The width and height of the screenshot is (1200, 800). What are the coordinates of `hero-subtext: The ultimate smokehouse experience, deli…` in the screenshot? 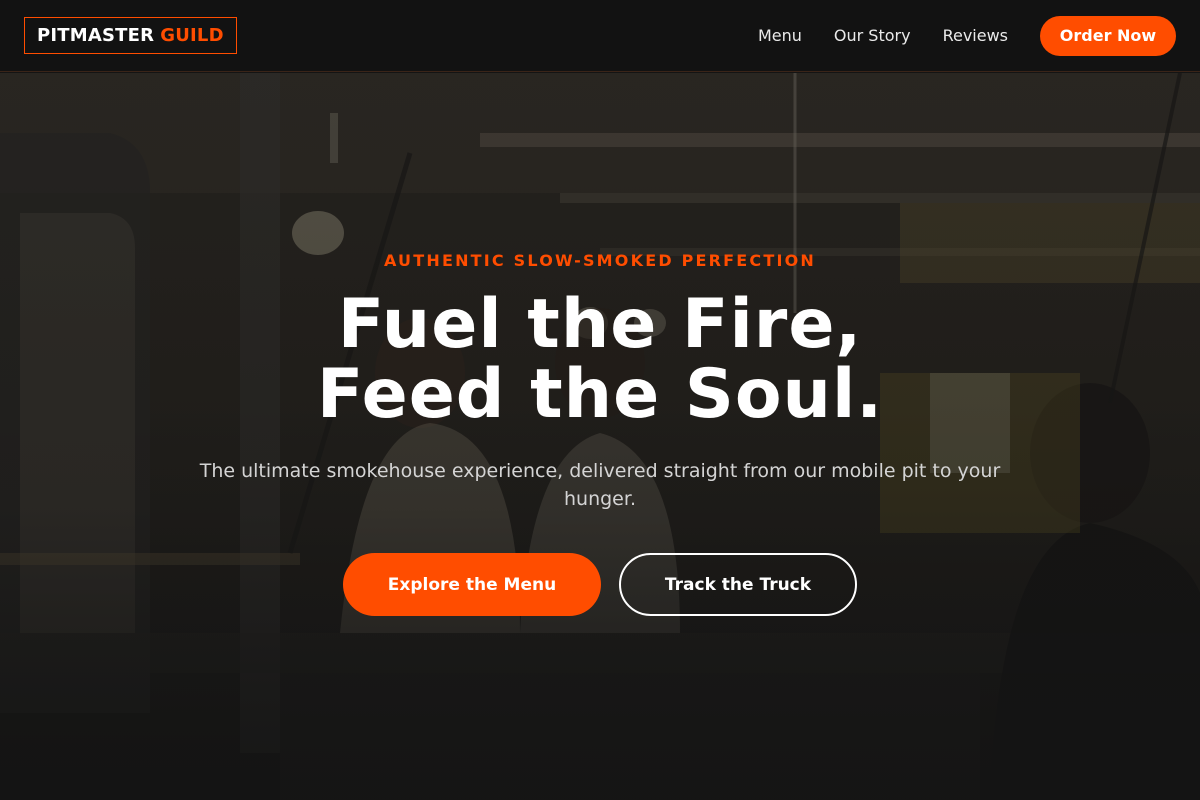 It's located at (600, 485).